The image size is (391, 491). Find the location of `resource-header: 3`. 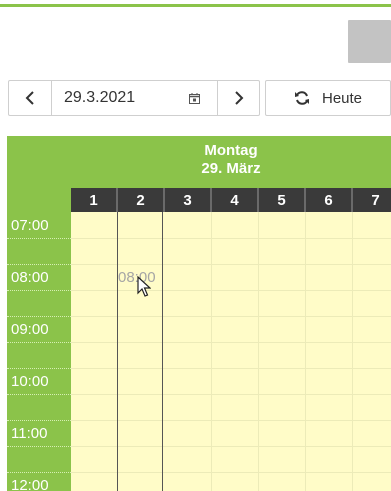

resource-header: 3 is located at coordinates (188, 200).